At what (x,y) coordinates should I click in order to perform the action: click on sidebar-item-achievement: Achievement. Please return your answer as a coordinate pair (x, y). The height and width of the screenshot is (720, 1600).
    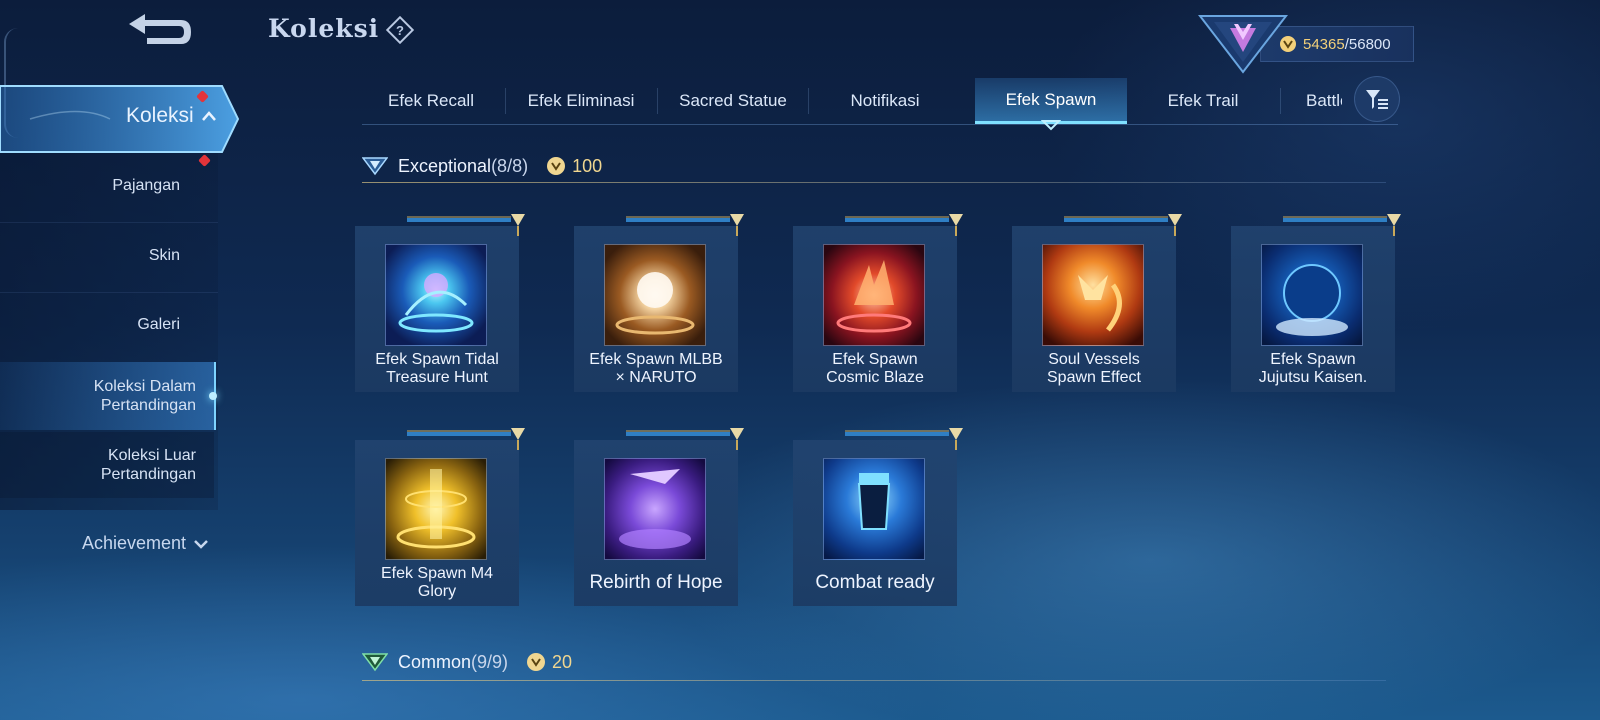
    Looking at the image, I should click on (145, 543).